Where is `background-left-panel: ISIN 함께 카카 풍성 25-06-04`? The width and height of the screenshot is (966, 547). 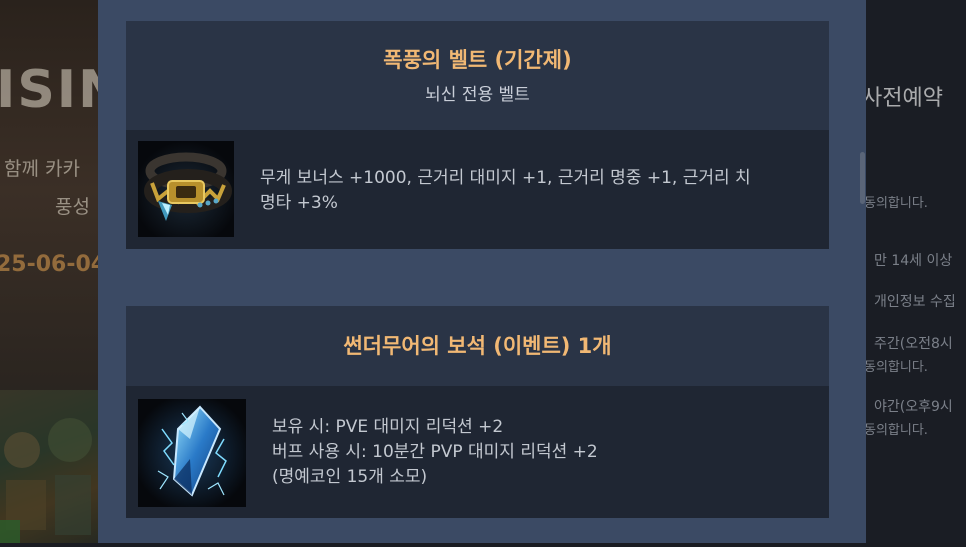 background-left-panel: ISIN 함께 카카 풍성 25-06-04 is located at coordinates (61, 271).